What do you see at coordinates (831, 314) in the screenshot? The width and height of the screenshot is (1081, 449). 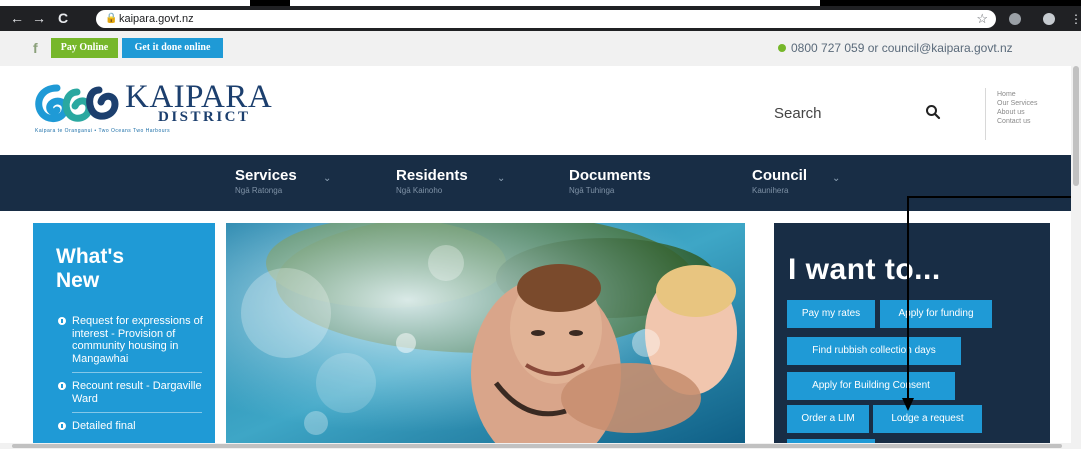 I see `pay-my-rates-button: Pay my rates` at bounding box center [831, 314].